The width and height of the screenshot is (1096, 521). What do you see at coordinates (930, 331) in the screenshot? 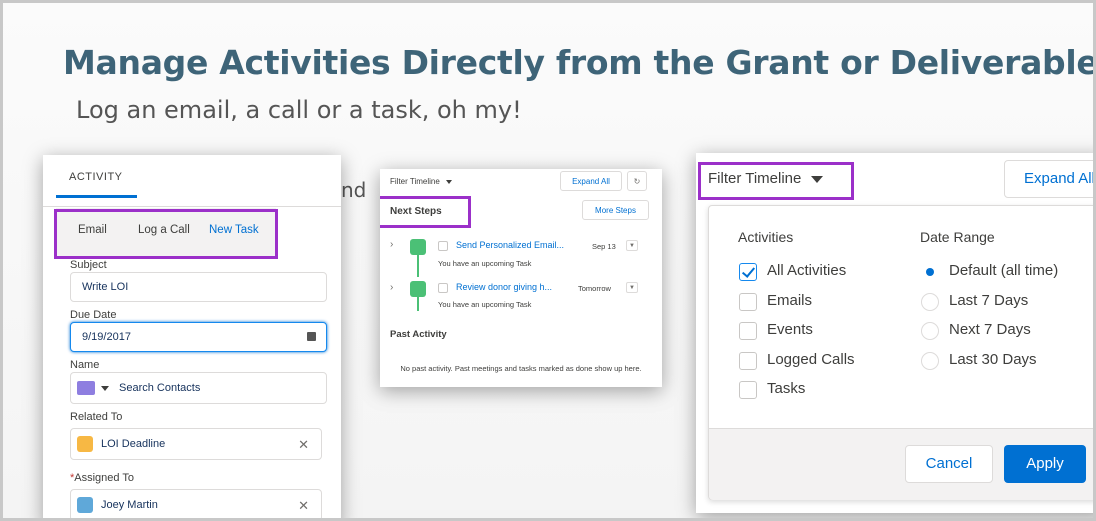
I see `radio-next-7-days` at bounding box center [930, 331].